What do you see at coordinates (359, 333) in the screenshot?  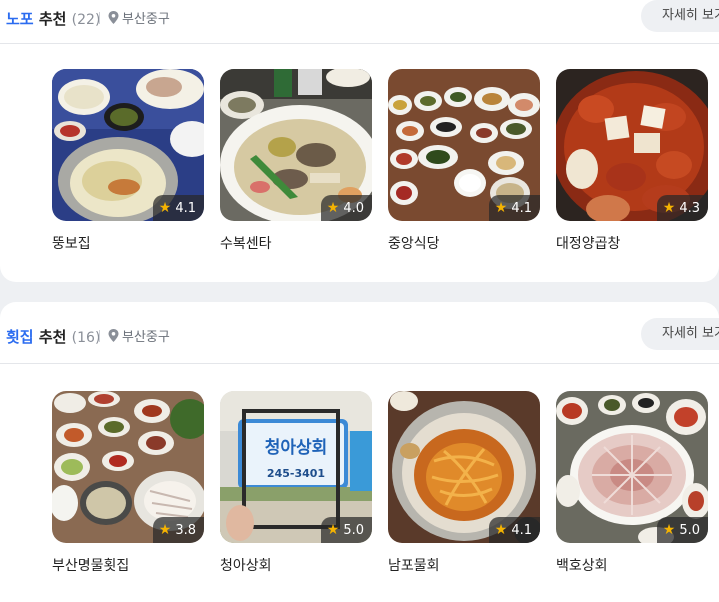 I see `section-header: 횟집 추천 (16) 부산중구 자세히 보기` at bounding box center [359, 333].